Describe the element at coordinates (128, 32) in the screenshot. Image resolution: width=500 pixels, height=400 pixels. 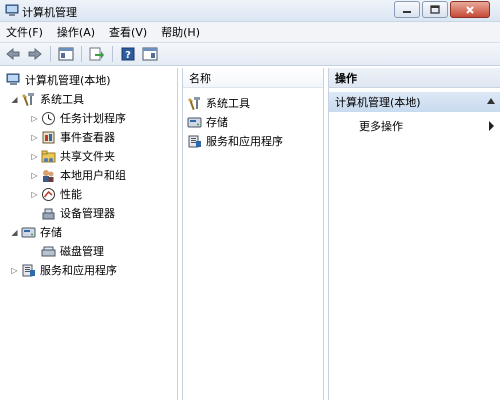
I see `menu-view: 查看(V)` at that location.